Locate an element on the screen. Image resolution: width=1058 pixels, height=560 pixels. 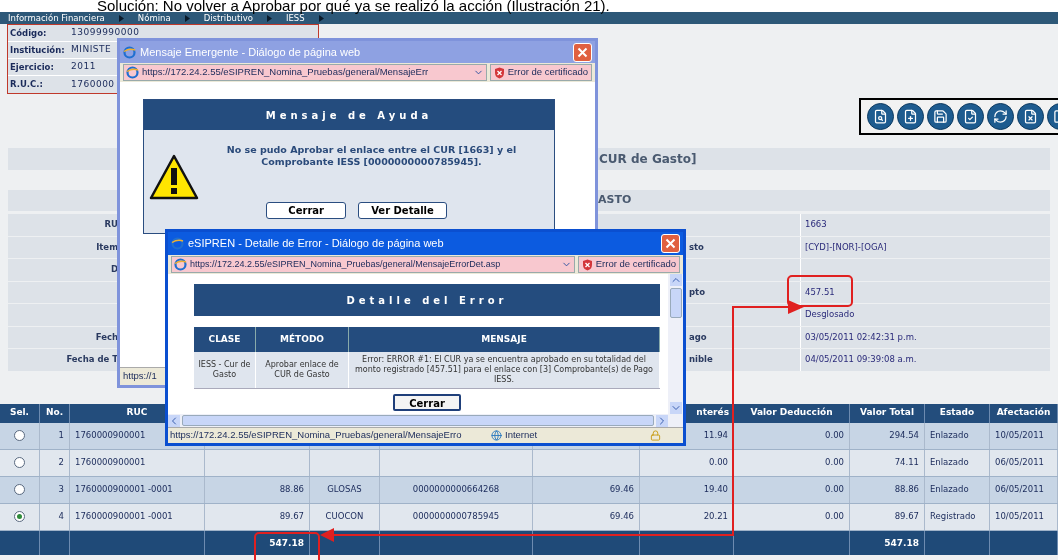
lock-icon is located at coordinates (655, 435).